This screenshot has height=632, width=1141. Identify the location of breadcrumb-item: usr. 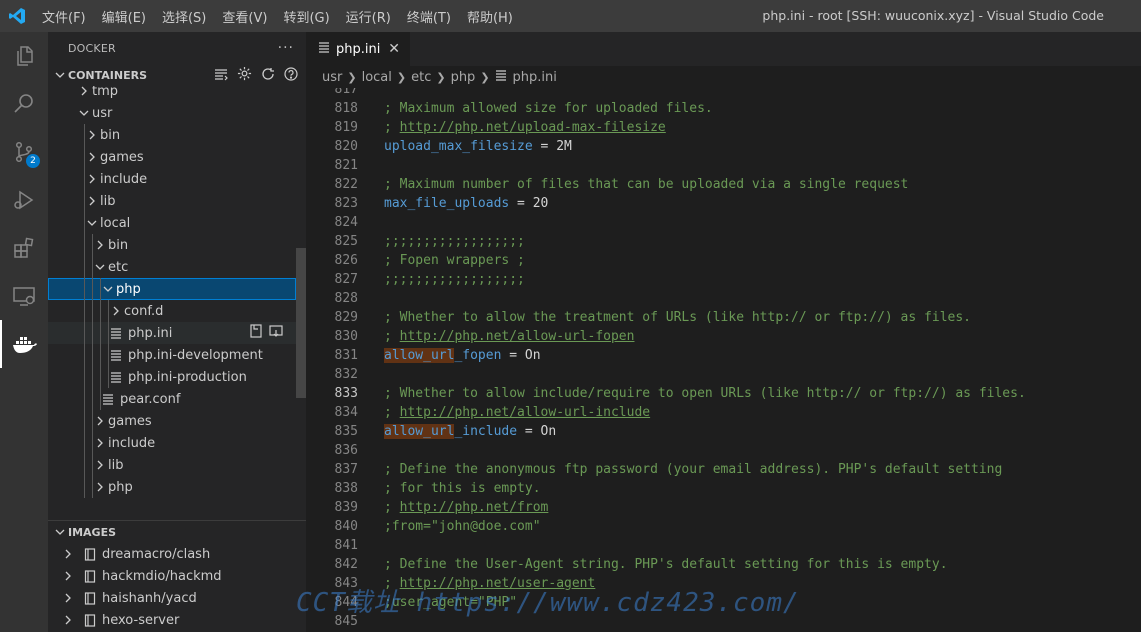
(332, 77).